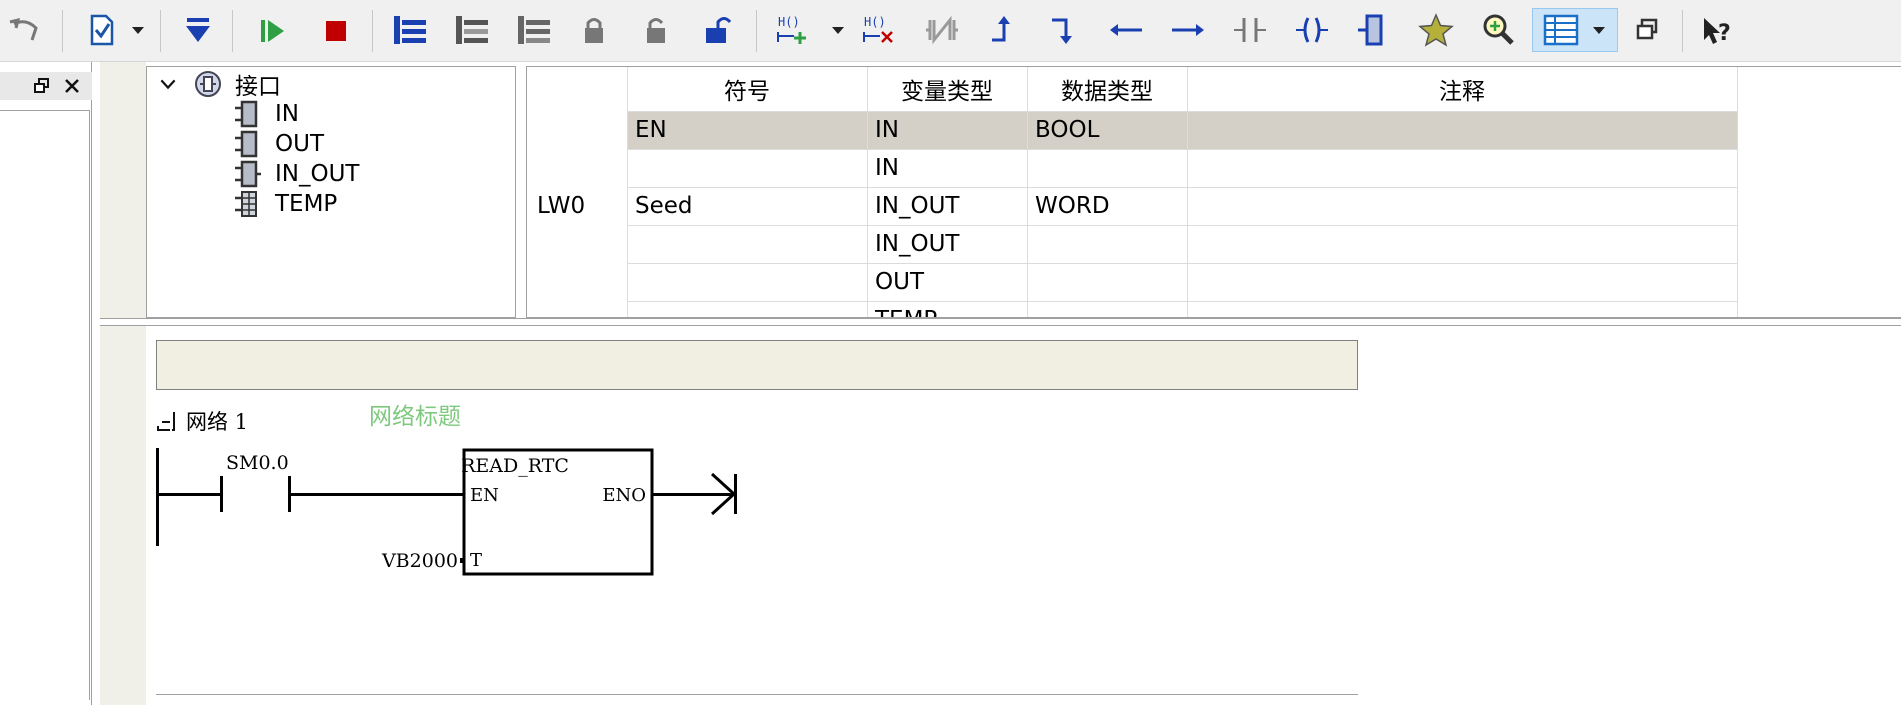 The image size is (1901, 705). I want to click on restore-window-icon, so click(42, 86).